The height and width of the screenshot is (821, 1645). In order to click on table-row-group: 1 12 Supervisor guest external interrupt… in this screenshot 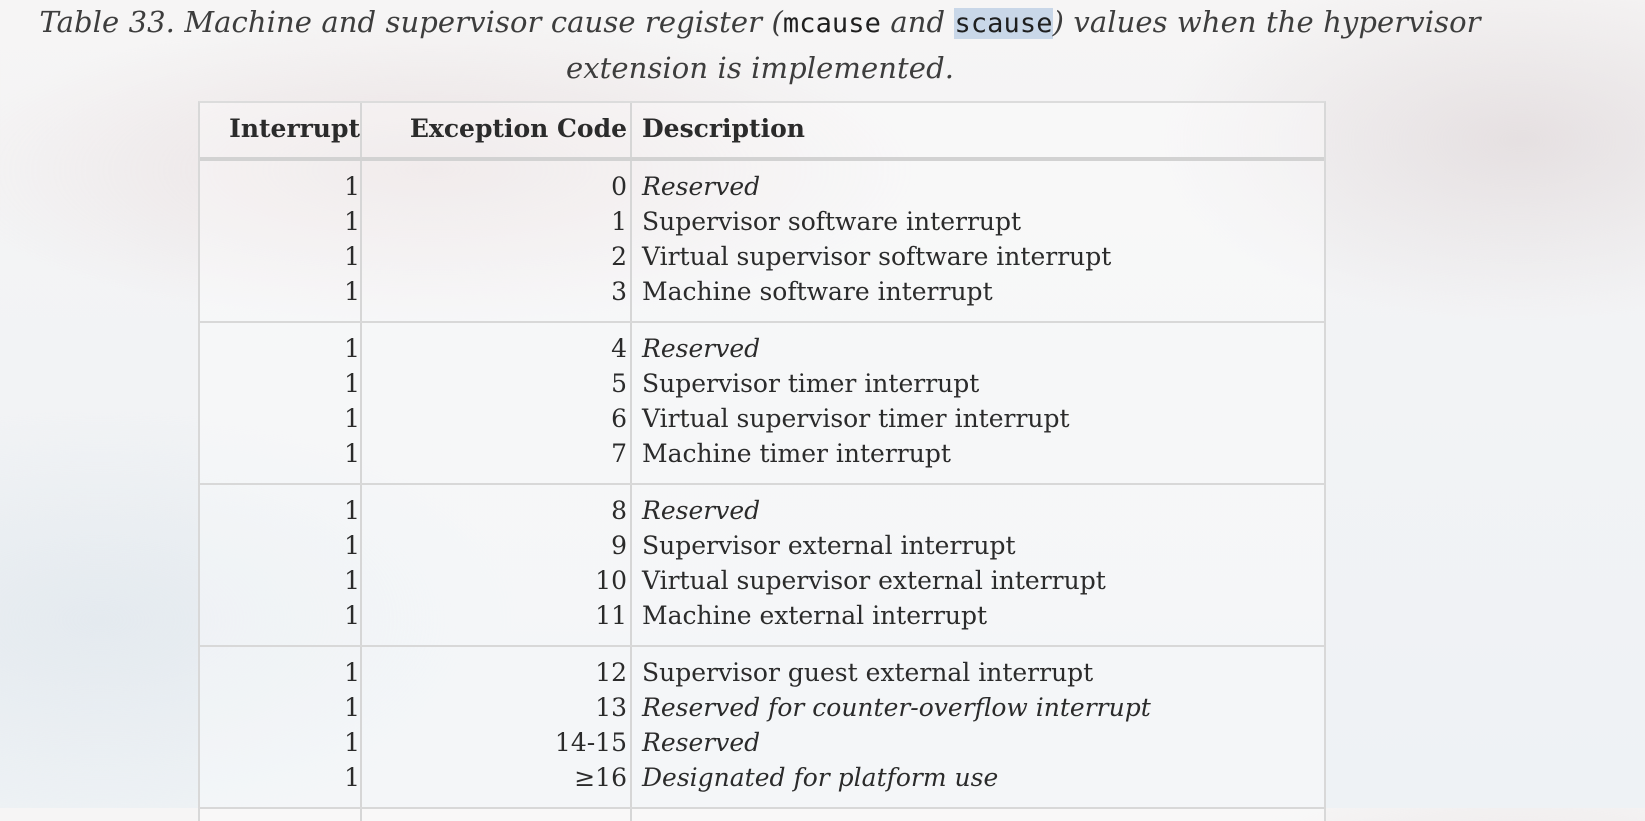, I will do `click(762, 727)`.